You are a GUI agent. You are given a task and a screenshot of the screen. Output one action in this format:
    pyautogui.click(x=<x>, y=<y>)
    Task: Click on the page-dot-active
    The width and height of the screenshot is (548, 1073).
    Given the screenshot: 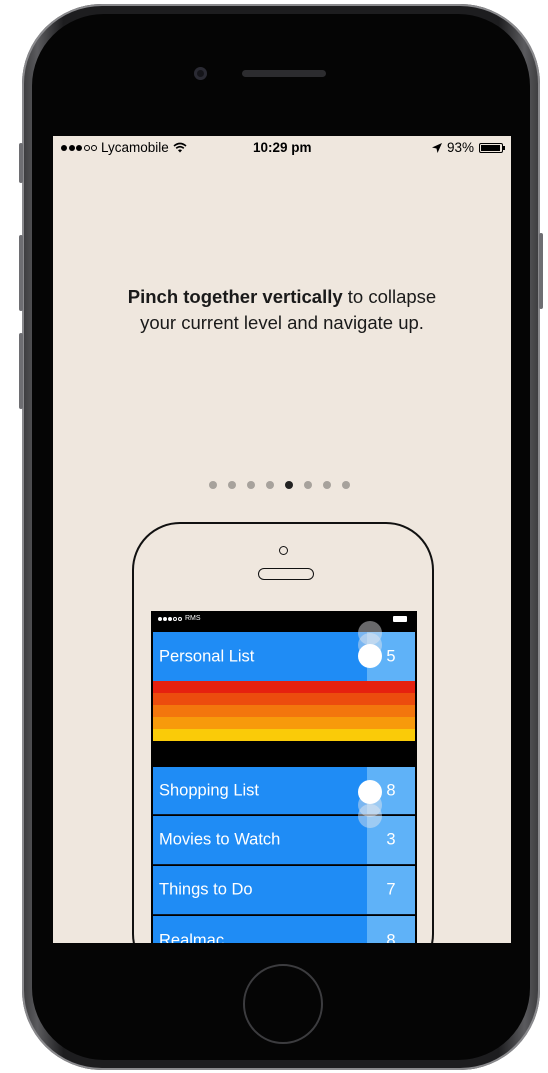 What is the action you would take?
    pyautogui.click(x=289, y=485)
    